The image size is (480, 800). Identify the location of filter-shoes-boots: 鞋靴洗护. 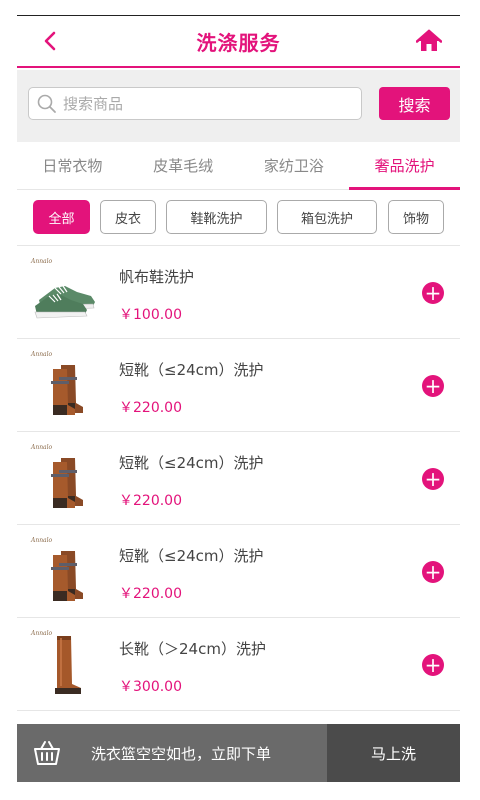
(216, 217).